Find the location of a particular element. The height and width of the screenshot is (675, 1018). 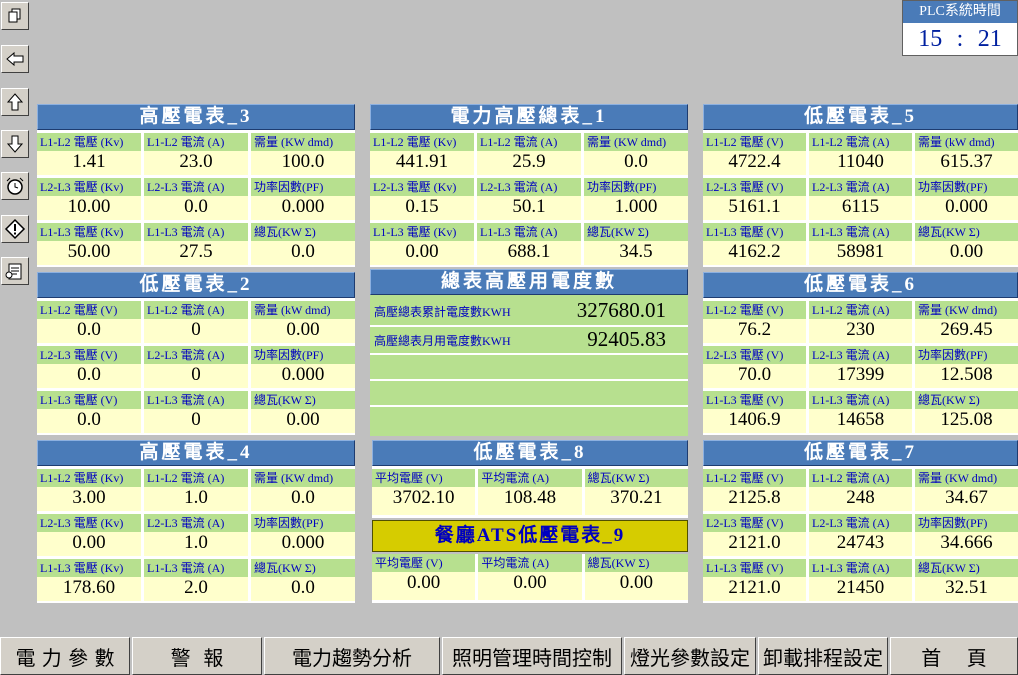

reading-cell: L1-L3 電流 (A) 2.0 is located at coordinates (196, 580).